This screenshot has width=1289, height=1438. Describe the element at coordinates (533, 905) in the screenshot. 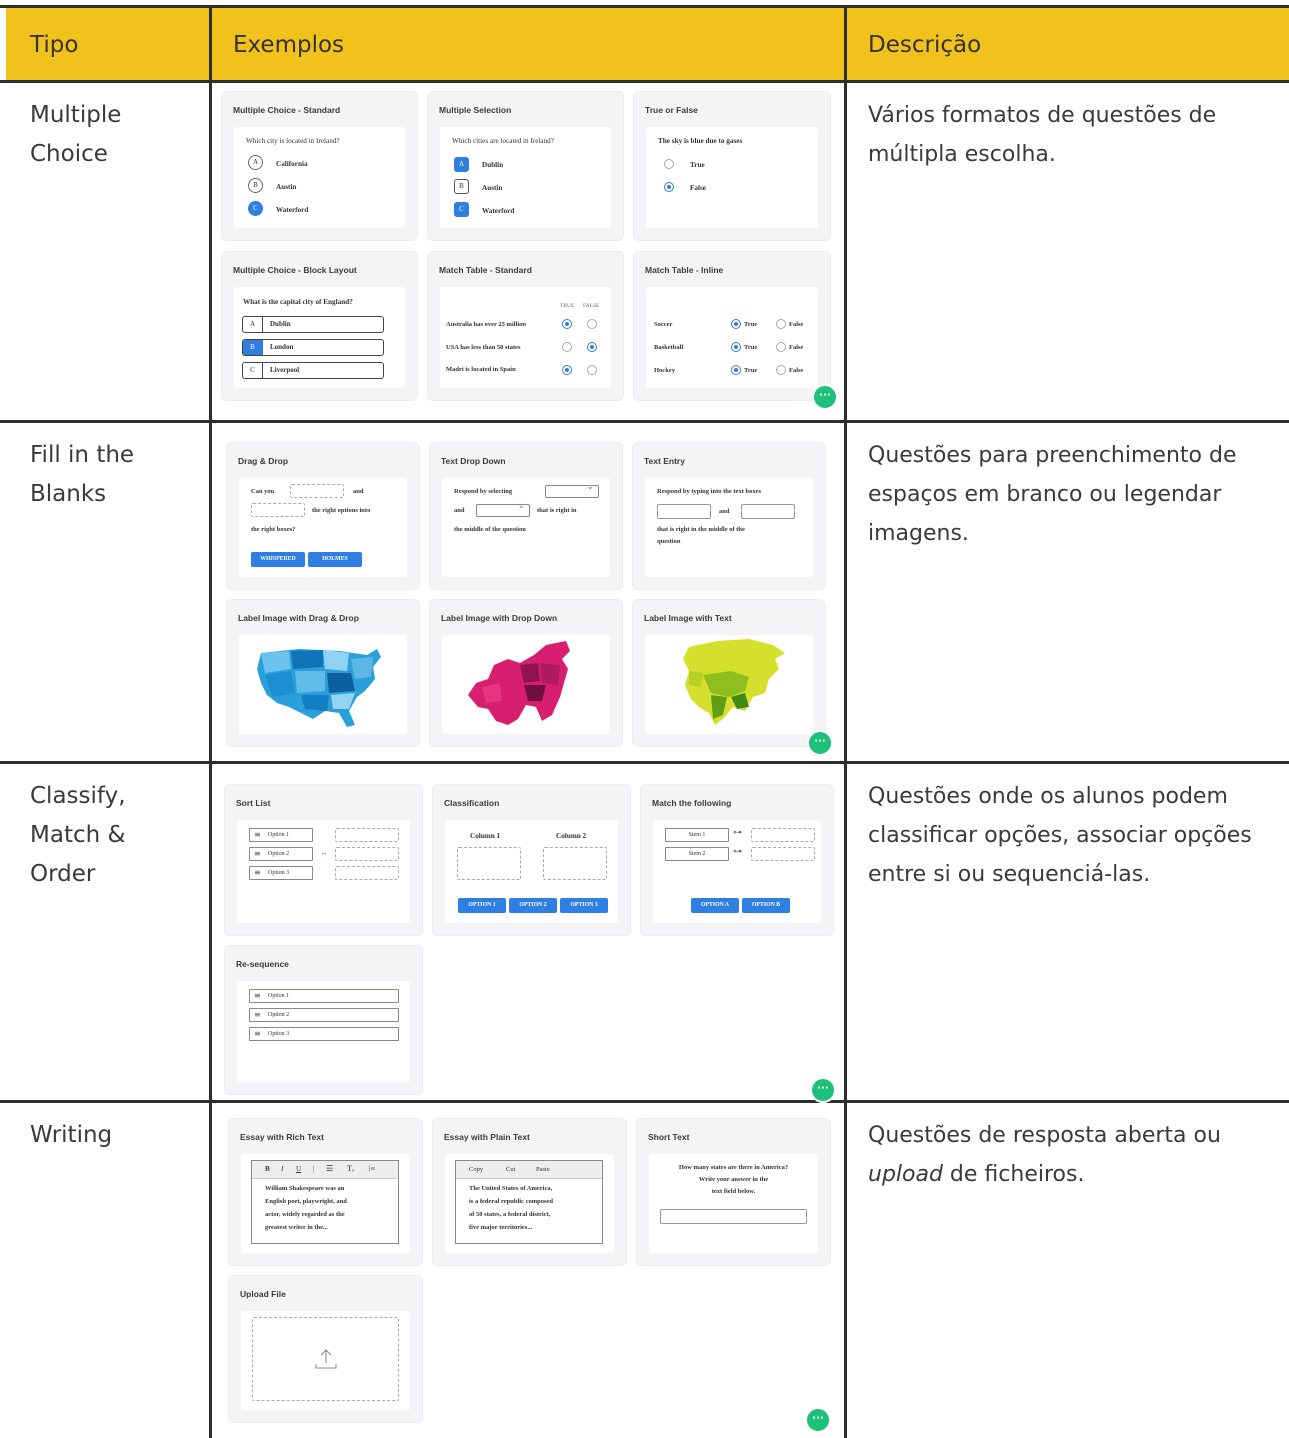

I see `classify-option: OPTION 2` at that location.